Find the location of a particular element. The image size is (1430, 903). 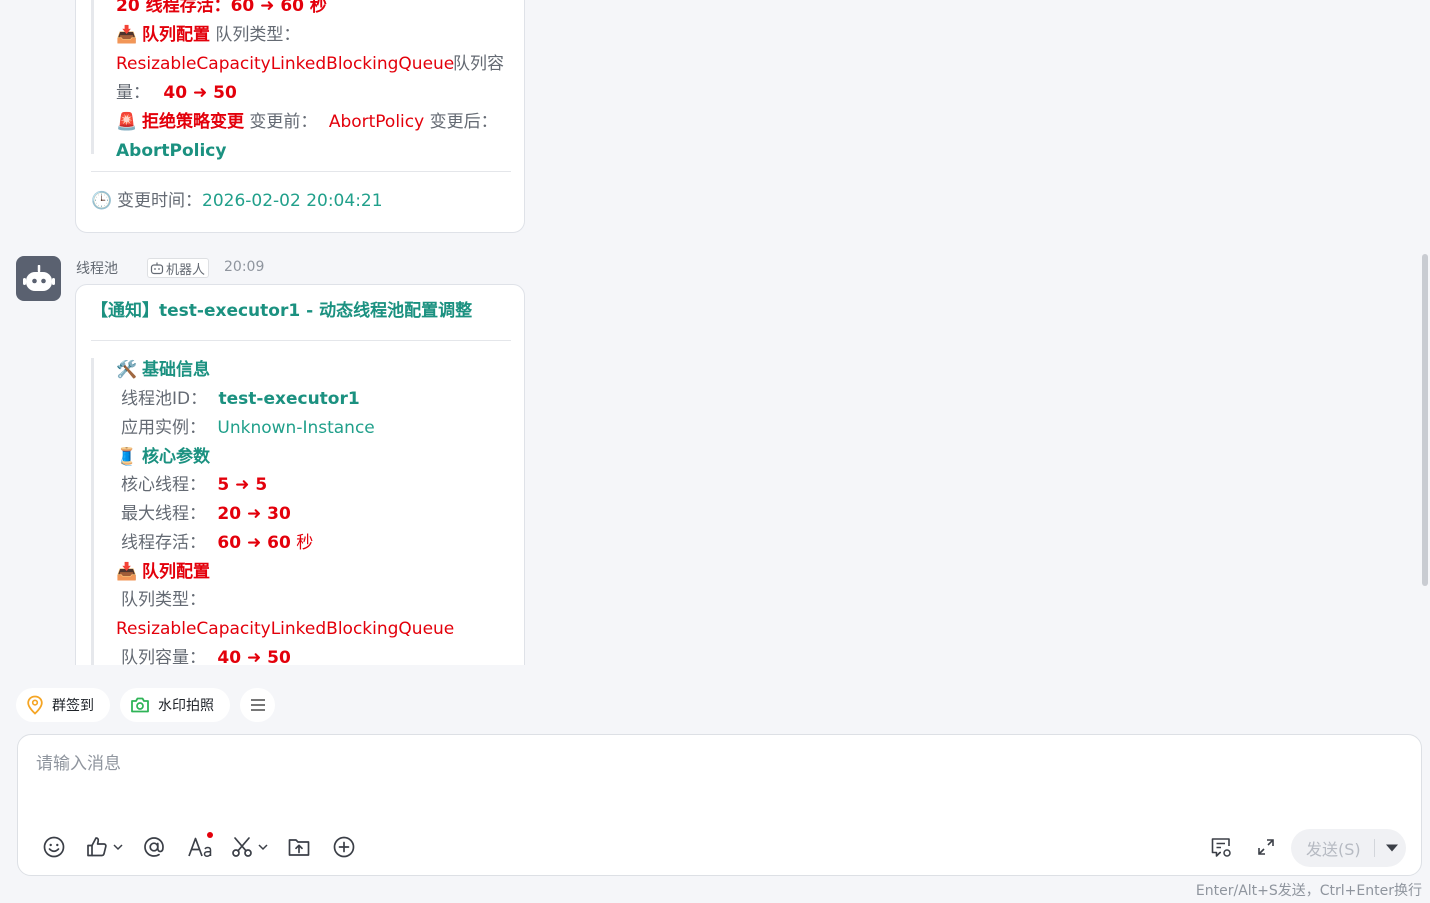

bot-tag-icon is located at coordinates (157, 268).